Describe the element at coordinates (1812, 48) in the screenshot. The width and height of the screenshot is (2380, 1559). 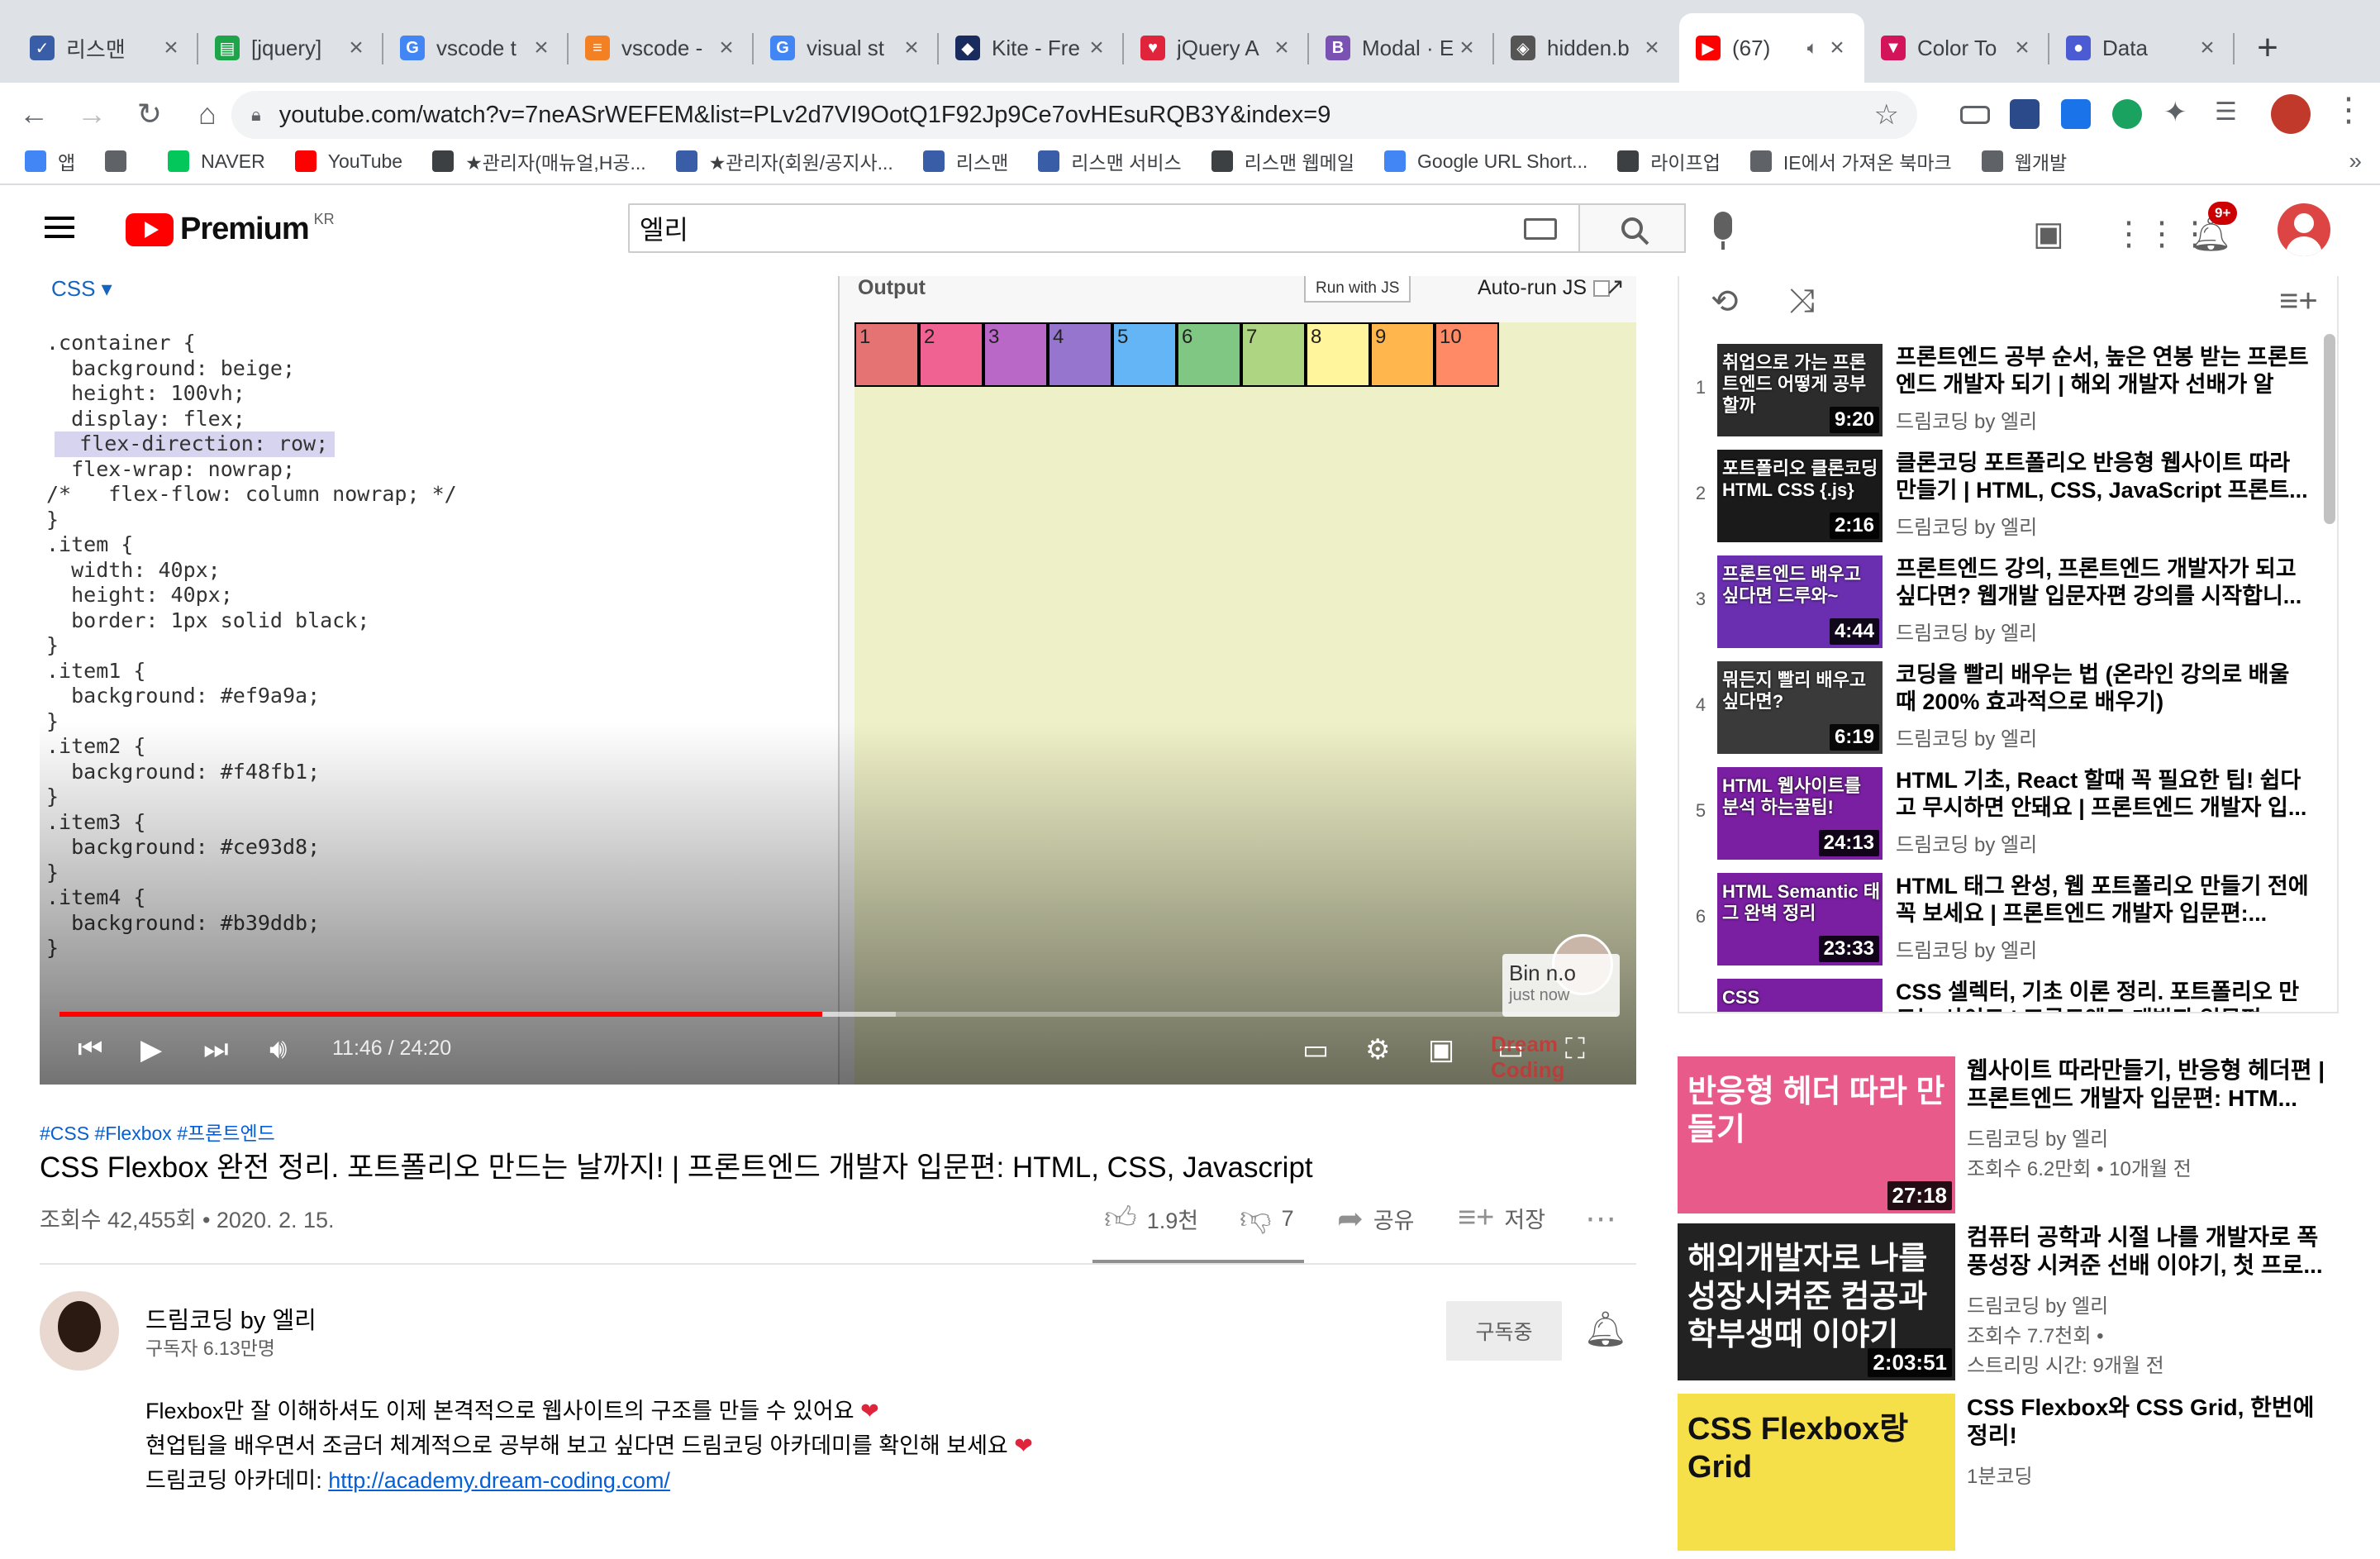
I see `tab-audio-icon: 🔈︎` at that location.